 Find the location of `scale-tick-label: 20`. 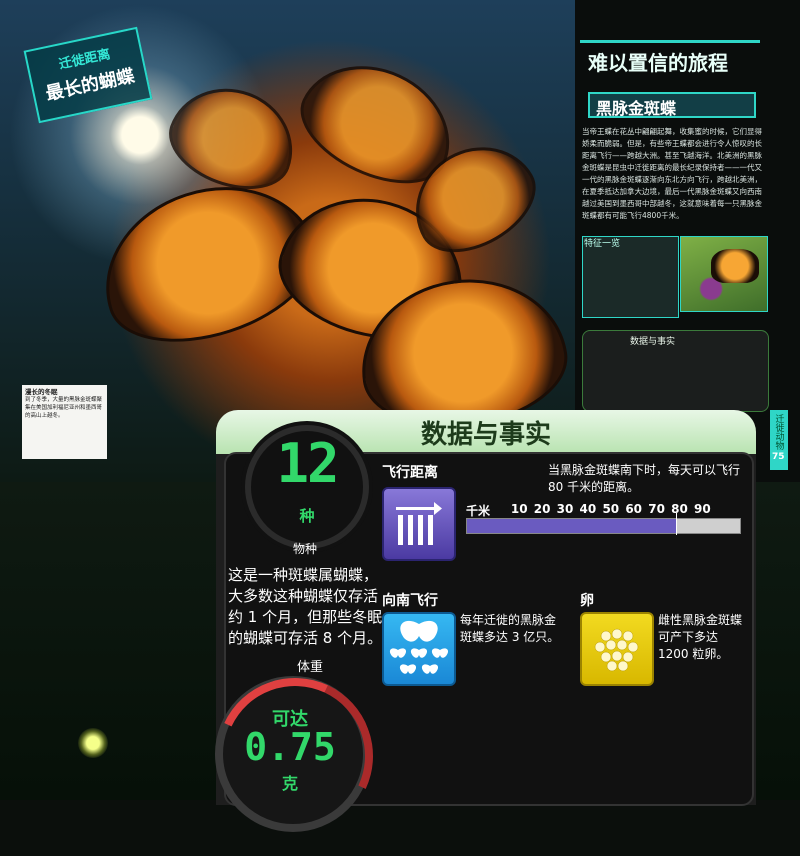

scale-tick-label: 20 is located at coordinates (542, 509).